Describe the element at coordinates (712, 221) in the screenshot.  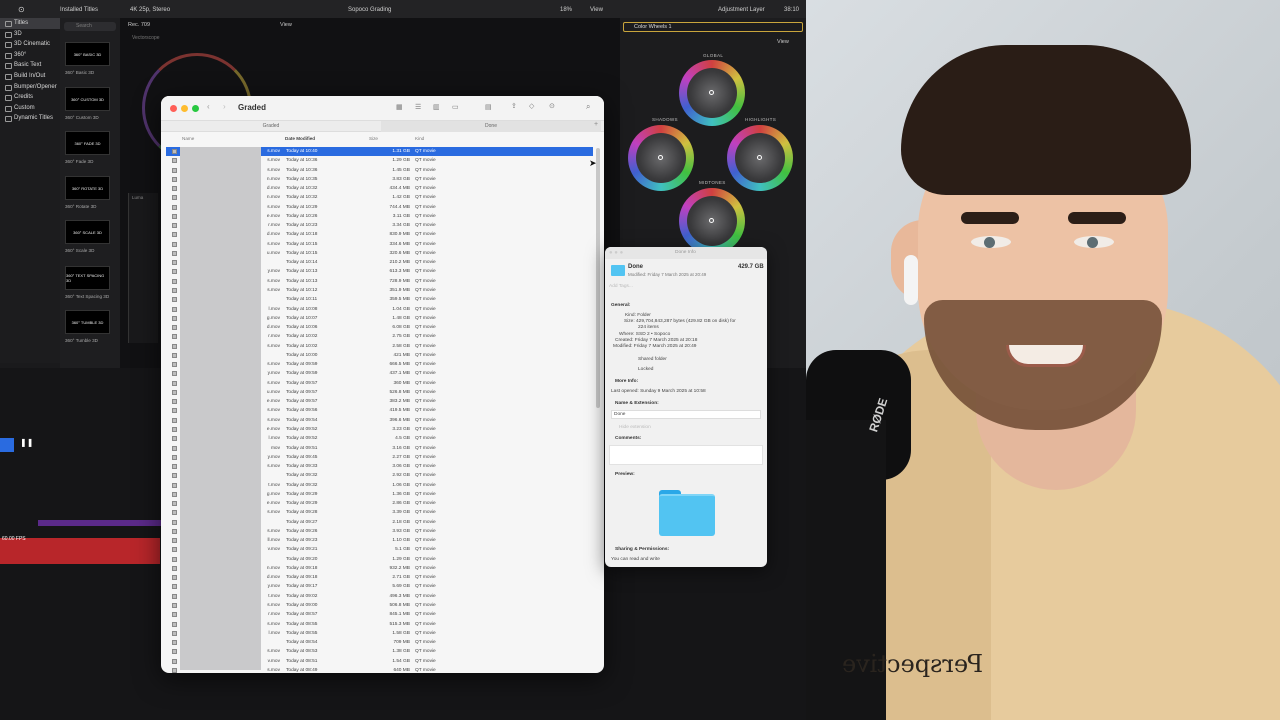
I see `midtones-color-wheel` at that location.